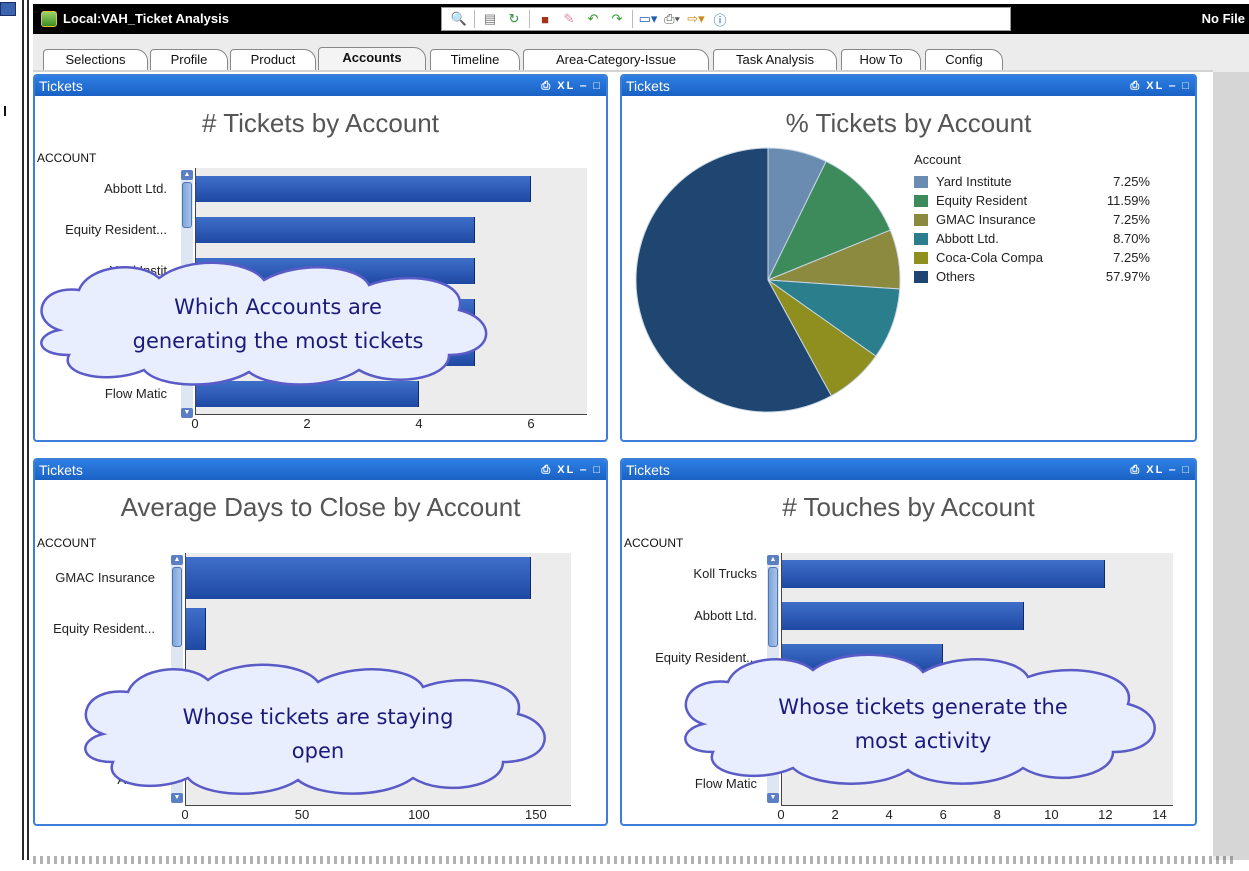  Describe the element at coordinates (982, 200) in the screenshot. I see `legend-label: Equity Resident` at that location.